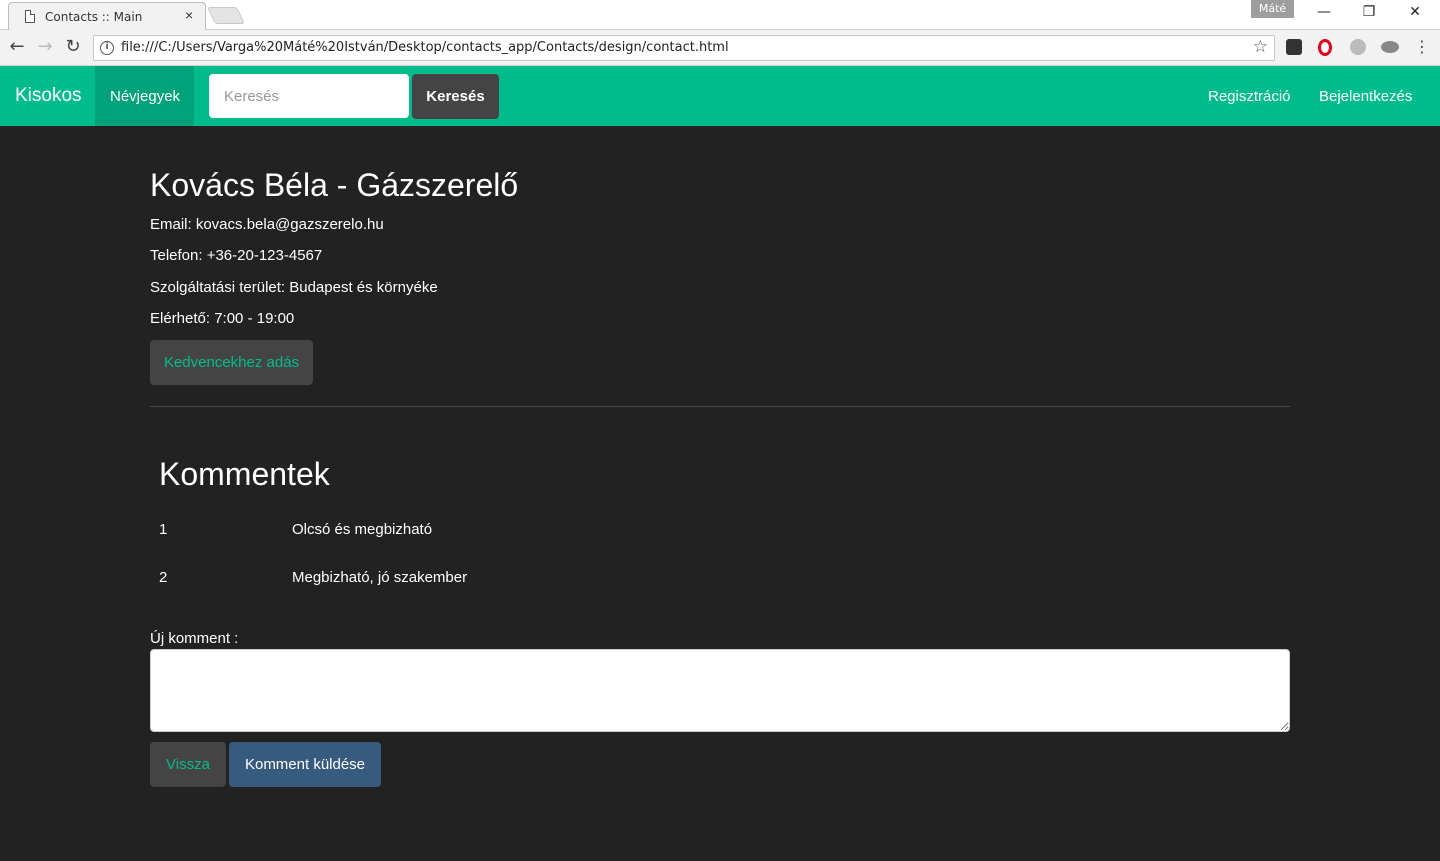  I want to click on search-button: Keresés, so click(455, 96).